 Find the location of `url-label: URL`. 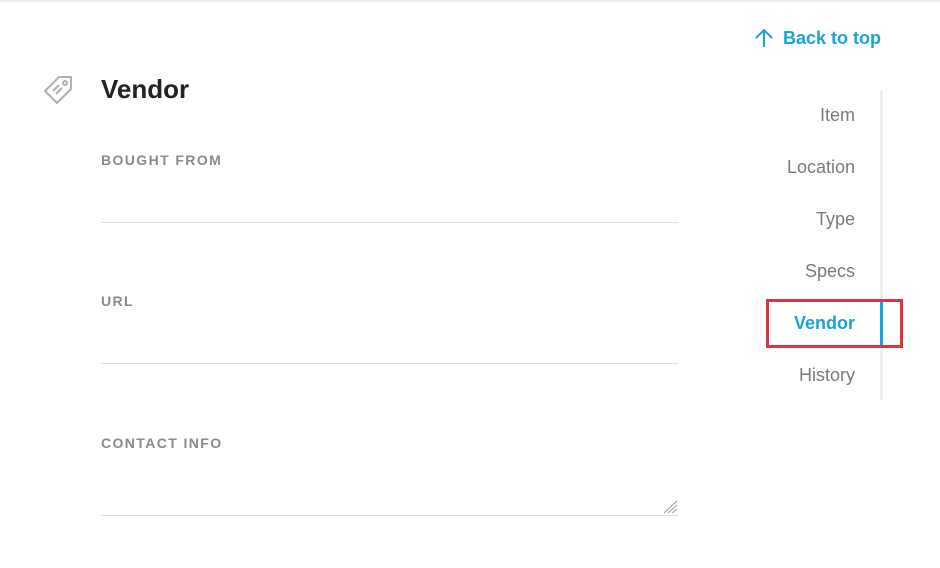

url-label: URL is located at coordinates (117, 301).